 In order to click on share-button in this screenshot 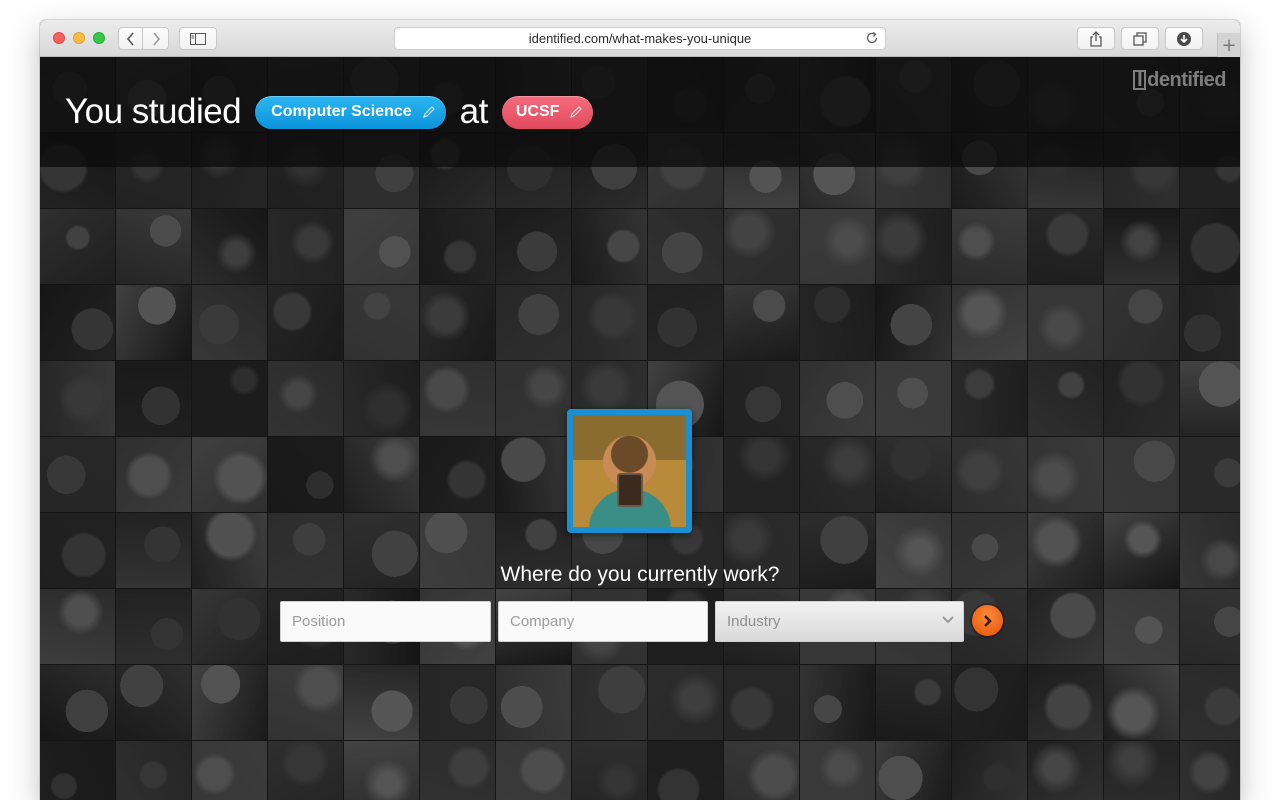, I will do `click(1096, 38)`.